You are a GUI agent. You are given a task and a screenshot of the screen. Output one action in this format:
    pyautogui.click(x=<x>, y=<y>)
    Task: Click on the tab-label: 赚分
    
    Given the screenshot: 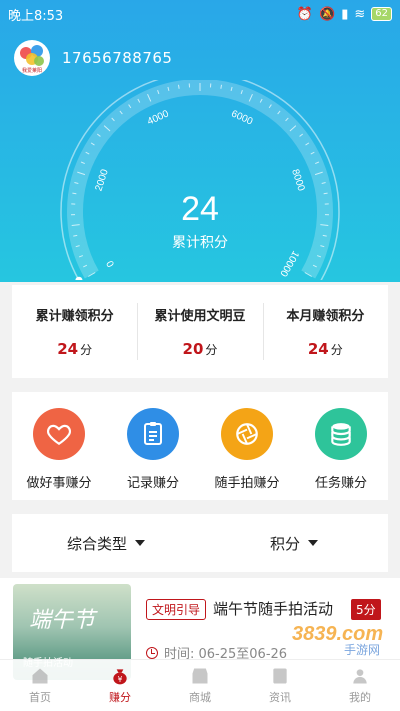 What is the action you would take?
    pyautogui.click(x=120, y=697)
    